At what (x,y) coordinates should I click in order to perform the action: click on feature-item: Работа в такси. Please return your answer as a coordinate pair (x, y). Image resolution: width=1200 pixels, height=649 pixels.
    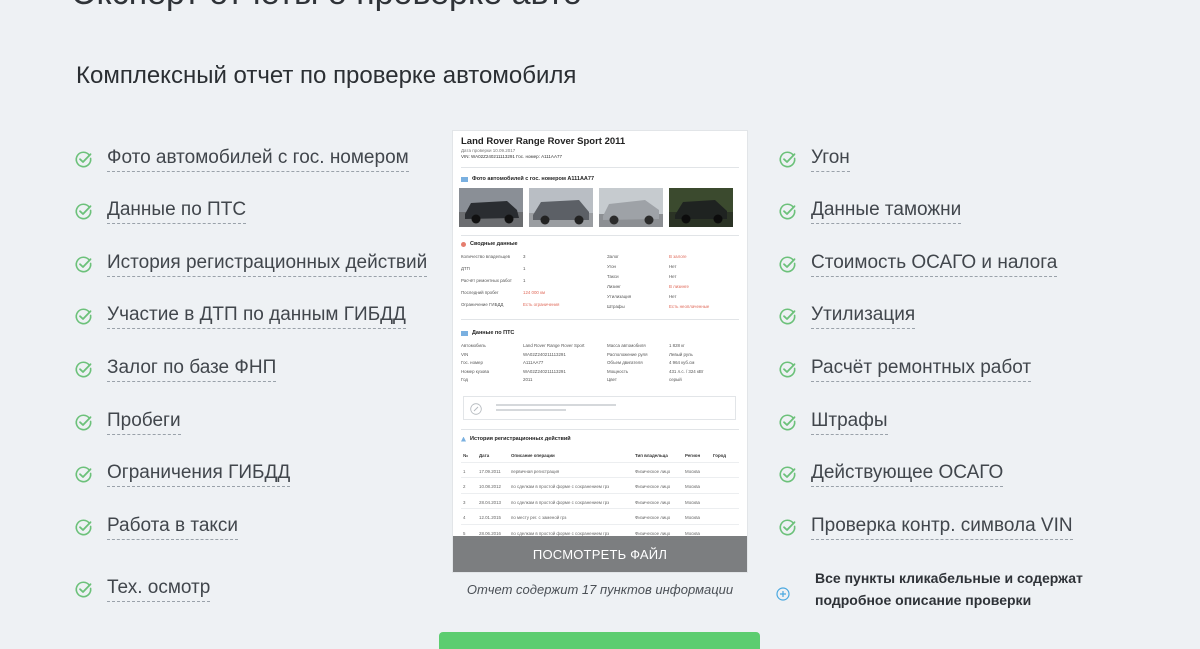
    Looking at the image, I should click on (156, 527).